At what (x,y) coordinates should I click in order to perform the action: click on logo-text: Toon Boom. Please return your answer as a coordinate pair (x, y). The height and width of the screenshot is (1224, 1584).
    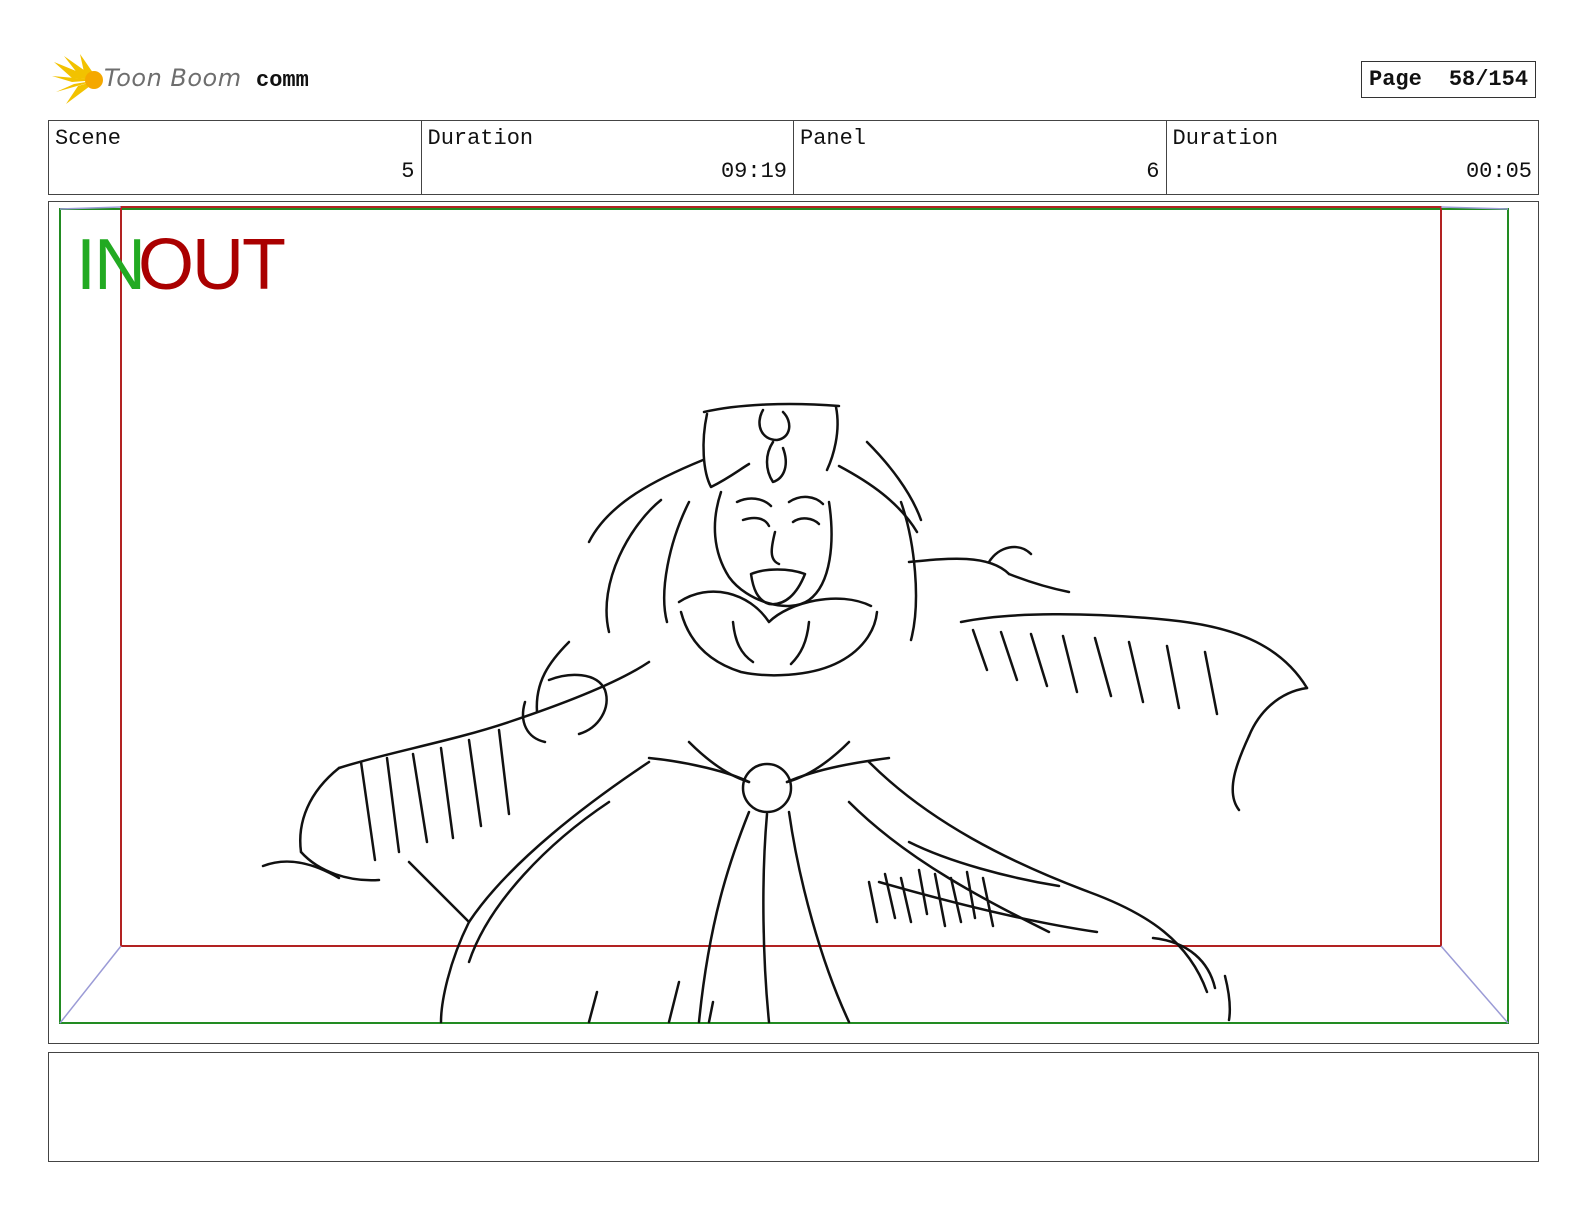
    Looking at the image, I should click on (173, 78).